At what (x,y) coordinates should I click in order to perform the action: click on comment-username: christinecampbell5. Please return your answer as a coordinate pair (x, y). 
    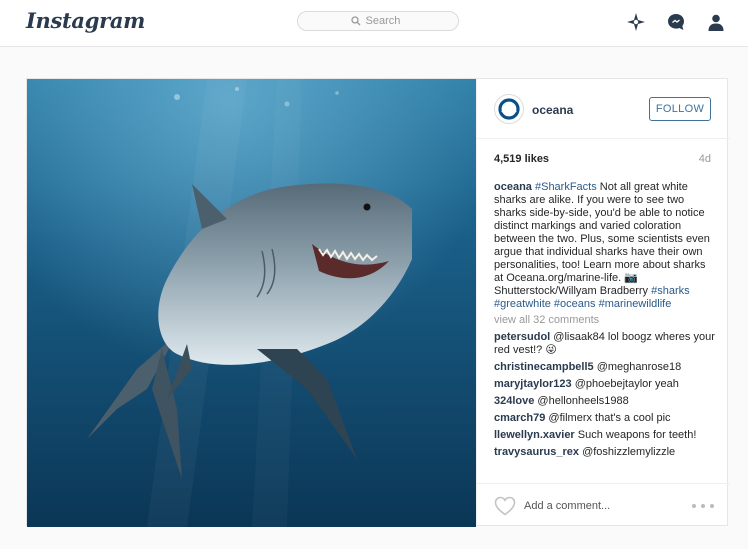
    Looking at the image, I should click on (544, 367).